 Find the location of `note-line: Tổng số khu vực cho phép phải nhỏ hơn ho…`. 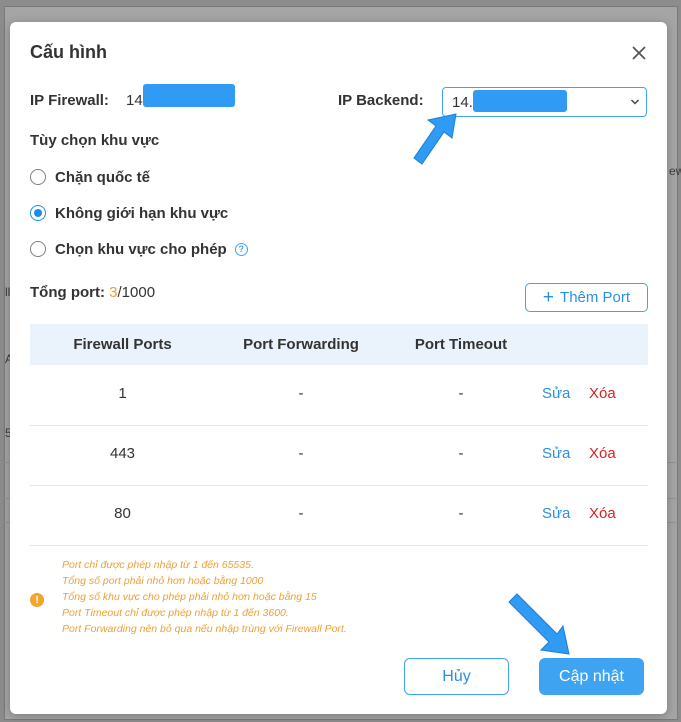

note-line: Tổng số khu vực cho phép phải nhỏ hơn ho… is located at coordinates (189, 597).